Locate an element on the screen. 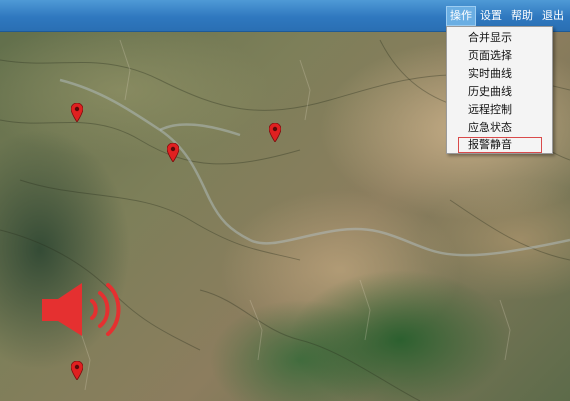  speaker-alarm-icon is located at coordinates (83, 309).